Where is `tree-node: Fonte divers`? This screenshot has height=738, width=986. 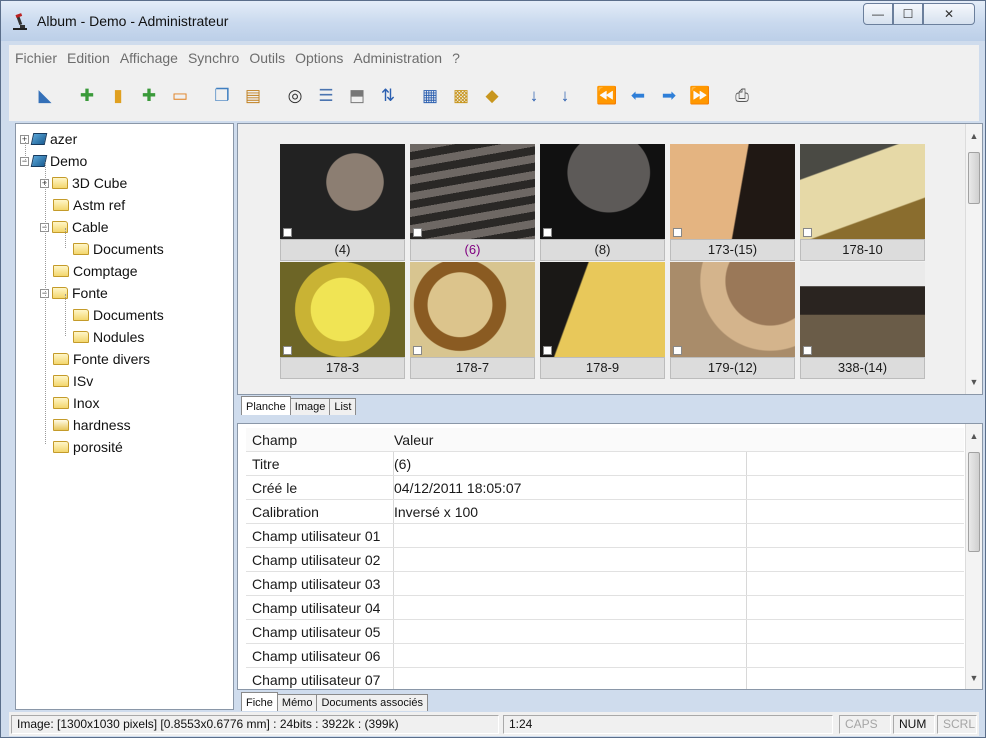 tree-node: Fonte divers is located at coordinates (95, 359).